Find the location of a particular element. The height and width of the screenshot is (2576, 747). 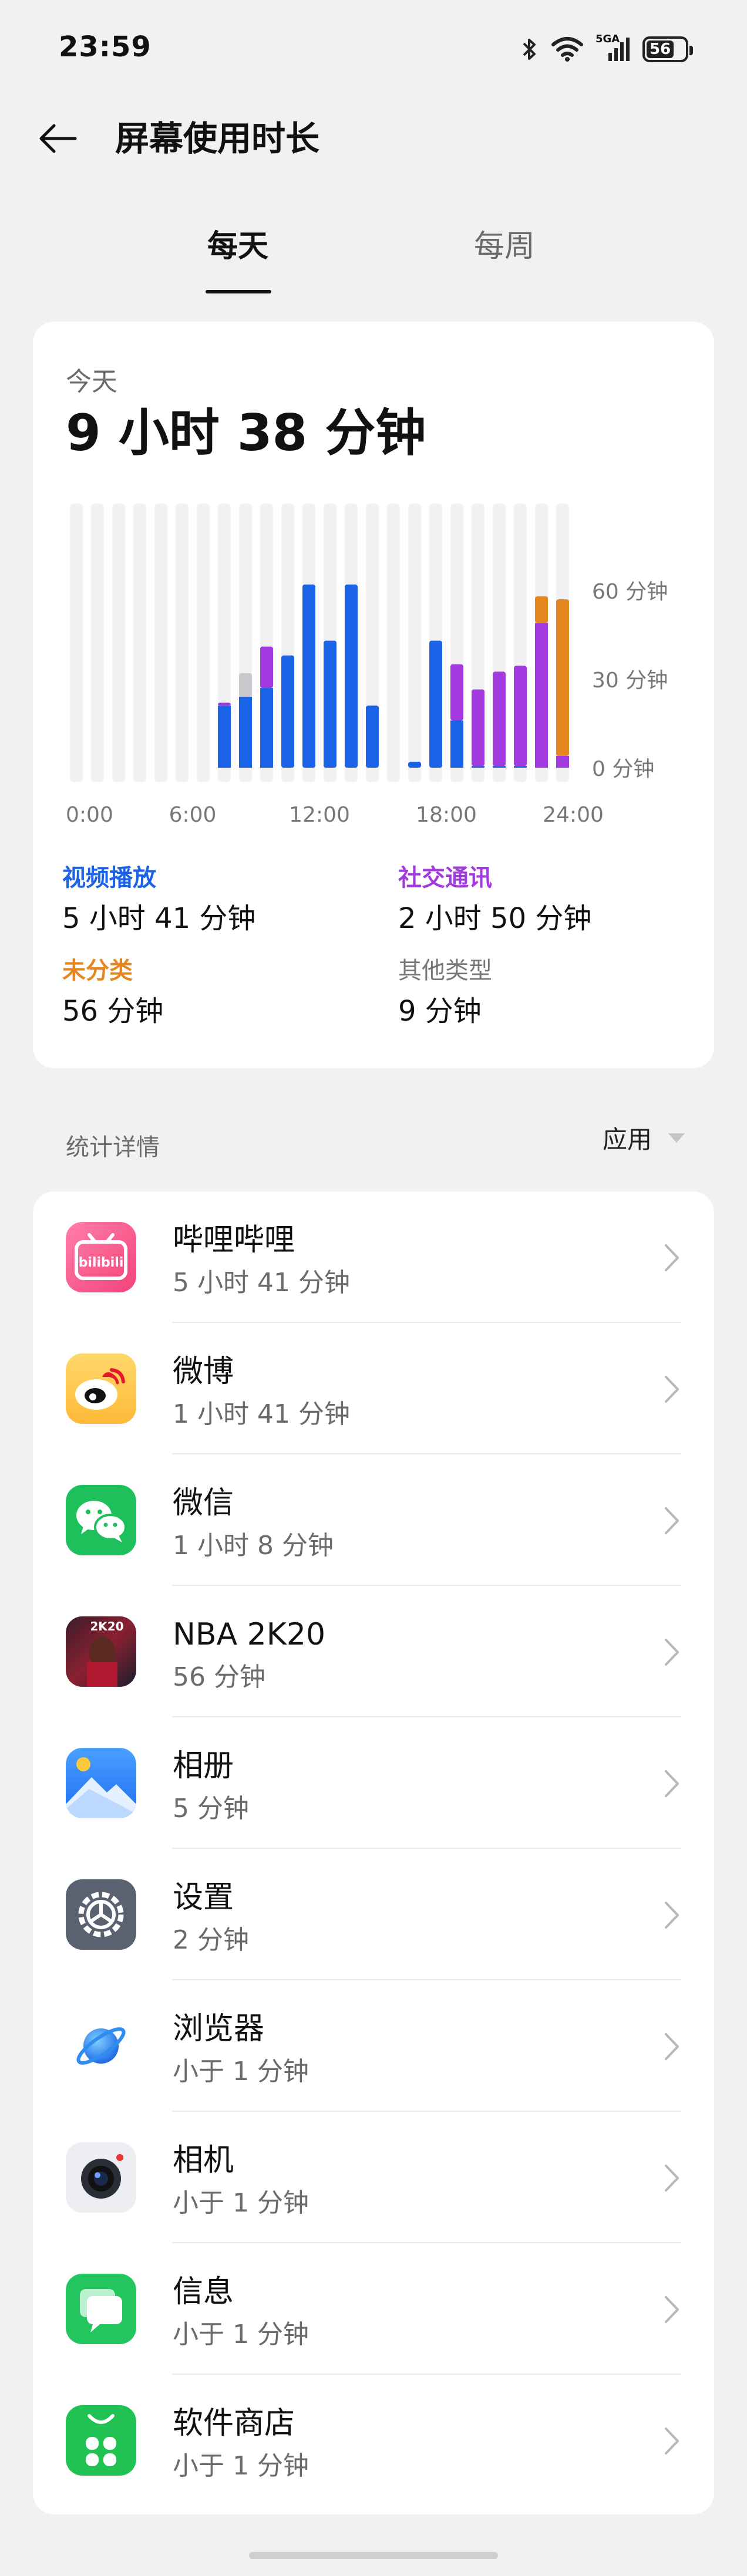

app-name: 相册 is located at coordinates (203, 1766).